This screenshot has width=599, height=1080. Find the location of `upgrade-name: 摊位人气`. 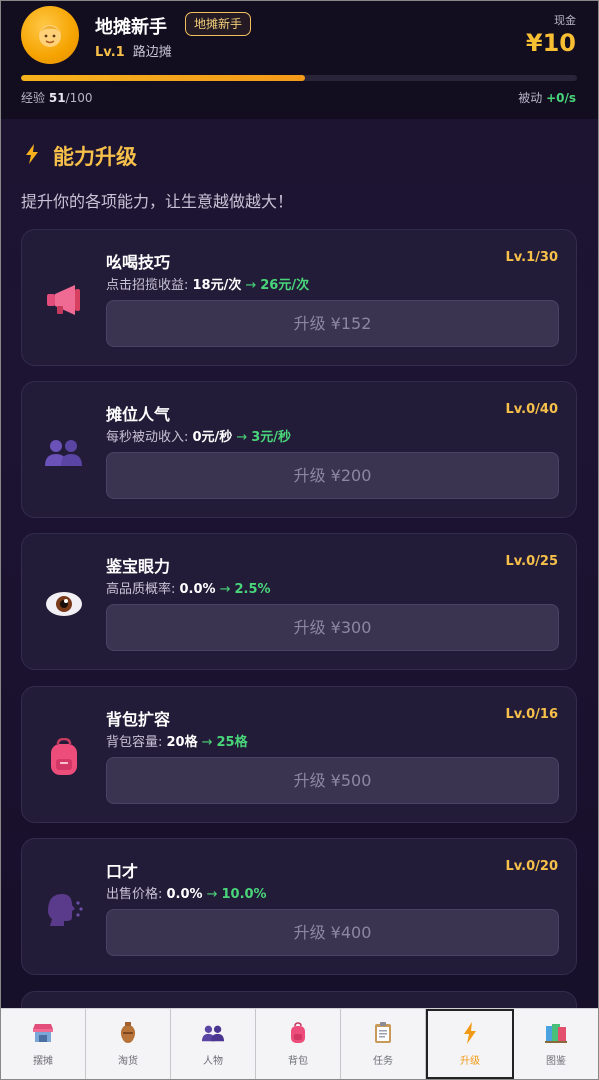

upgrade-name: 摊位人气 is located at coordinates (138, 414).